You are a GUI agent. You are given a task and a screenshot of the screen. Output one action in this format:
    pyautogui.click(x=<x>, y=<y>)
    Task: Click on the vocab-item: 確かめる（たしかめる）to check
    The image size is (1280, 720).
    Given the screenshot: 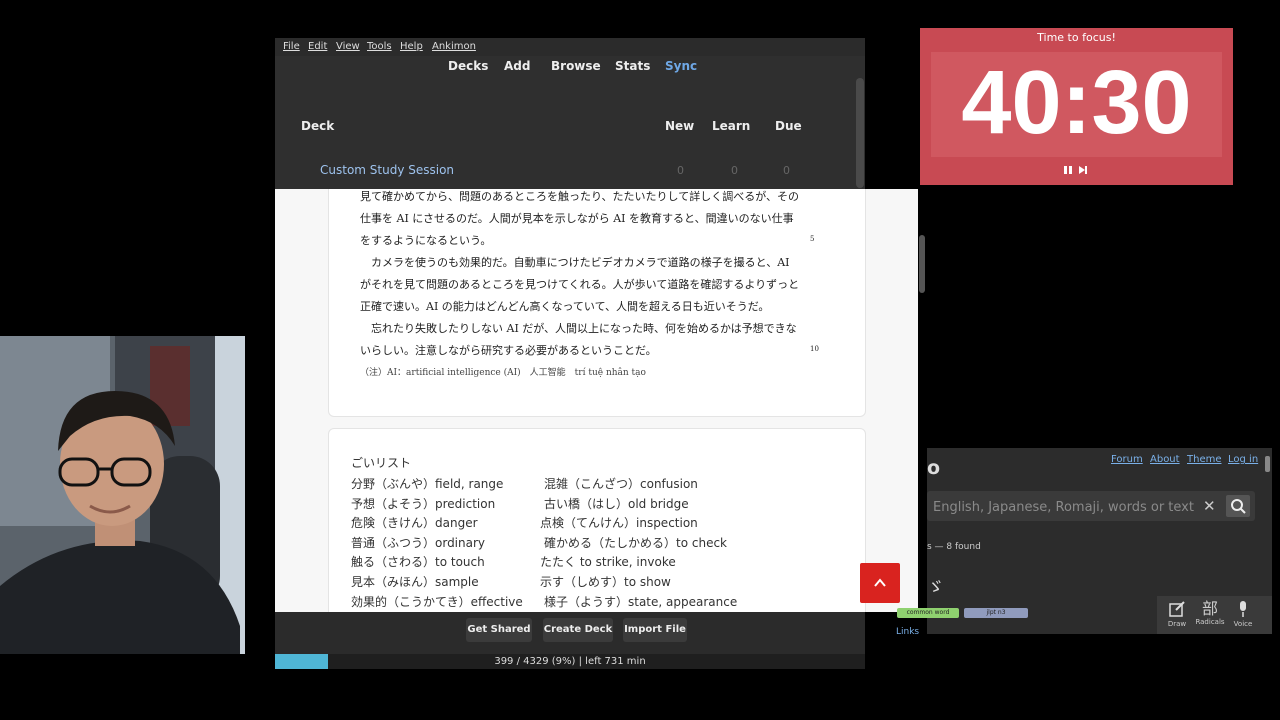 What is the action you would take?
    pyautogui.click(x=635, y=543)
    